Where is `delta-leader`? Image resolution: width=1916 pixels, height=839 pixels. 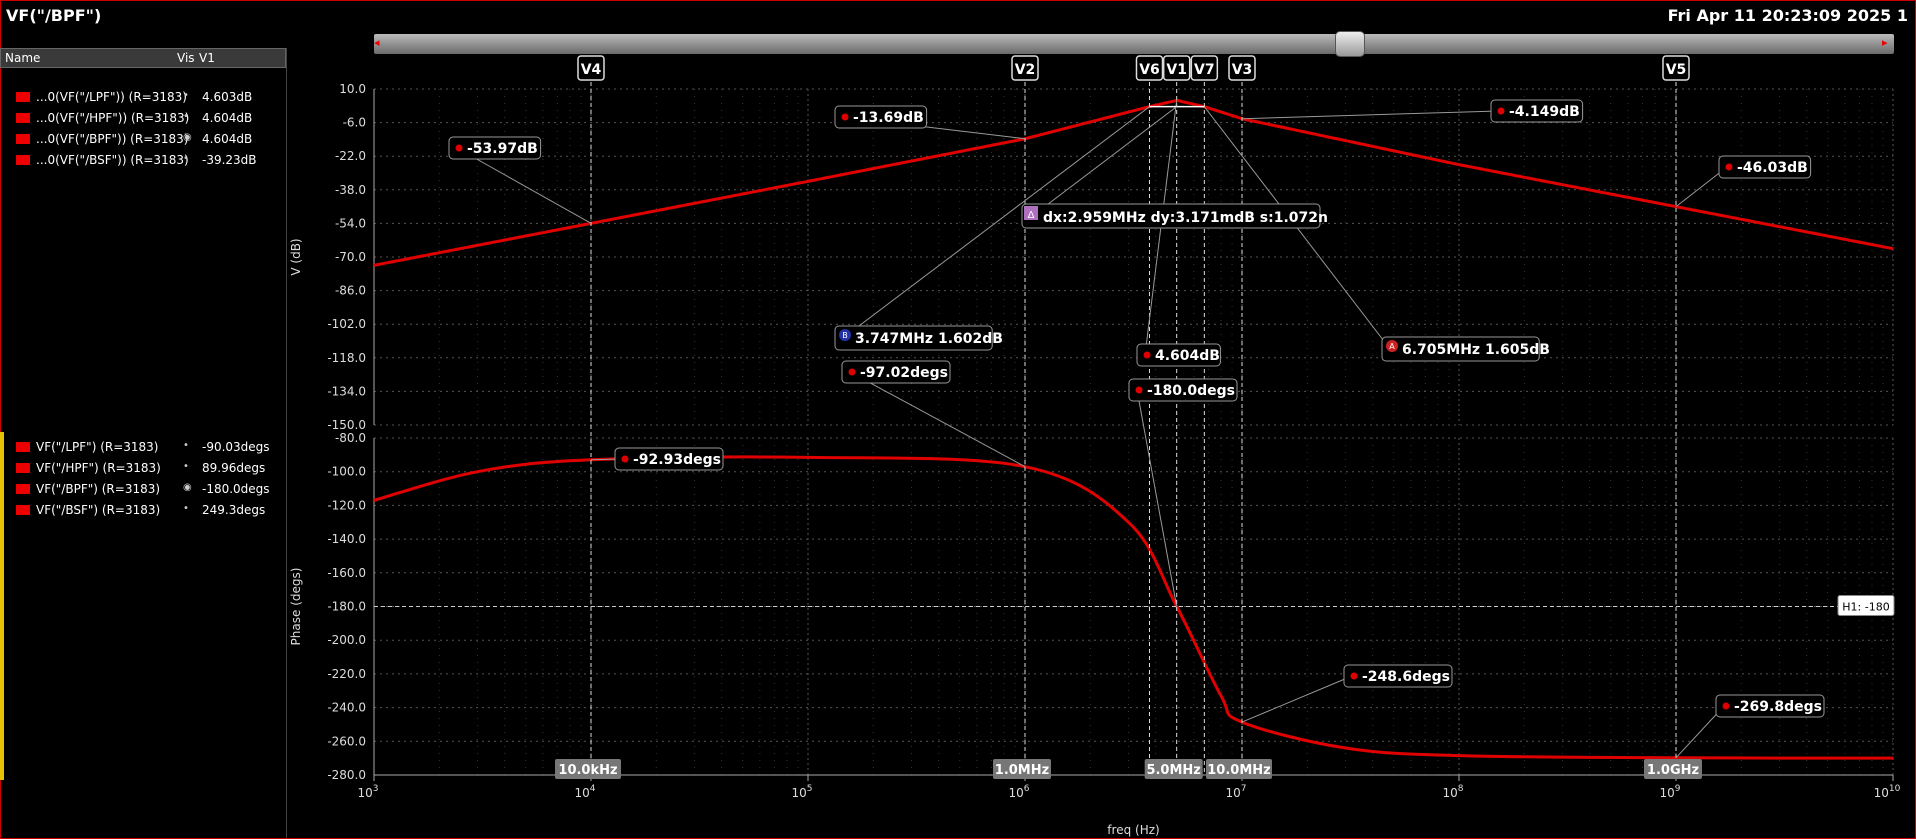 delta-leader is located at coordinates (1105, 160).